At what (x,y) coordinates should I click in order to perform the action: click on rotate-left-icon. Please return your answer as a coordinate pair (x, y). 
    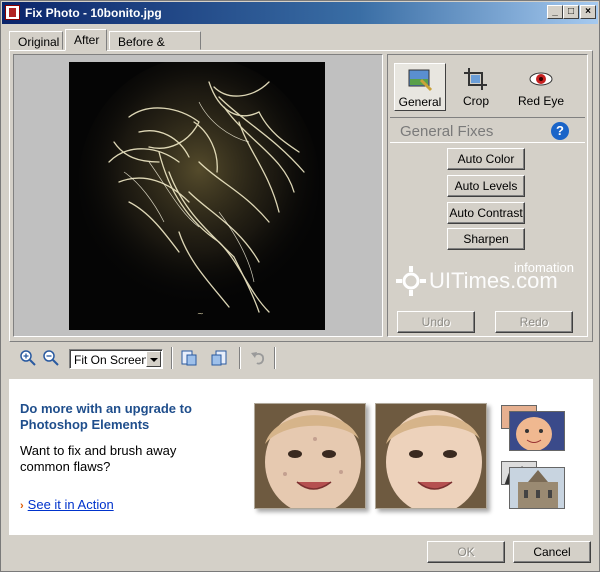
    Looking at the image, I should click on (189, 358).